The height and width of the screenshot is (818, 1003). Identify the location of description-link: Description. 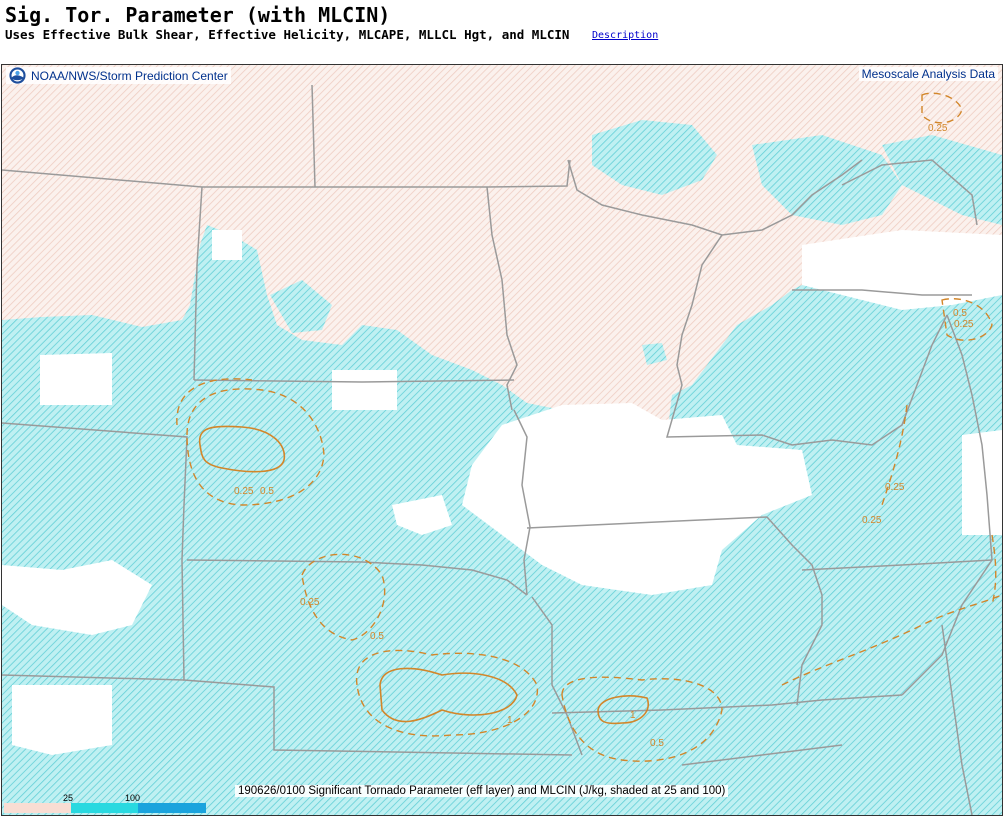
(625, 35).